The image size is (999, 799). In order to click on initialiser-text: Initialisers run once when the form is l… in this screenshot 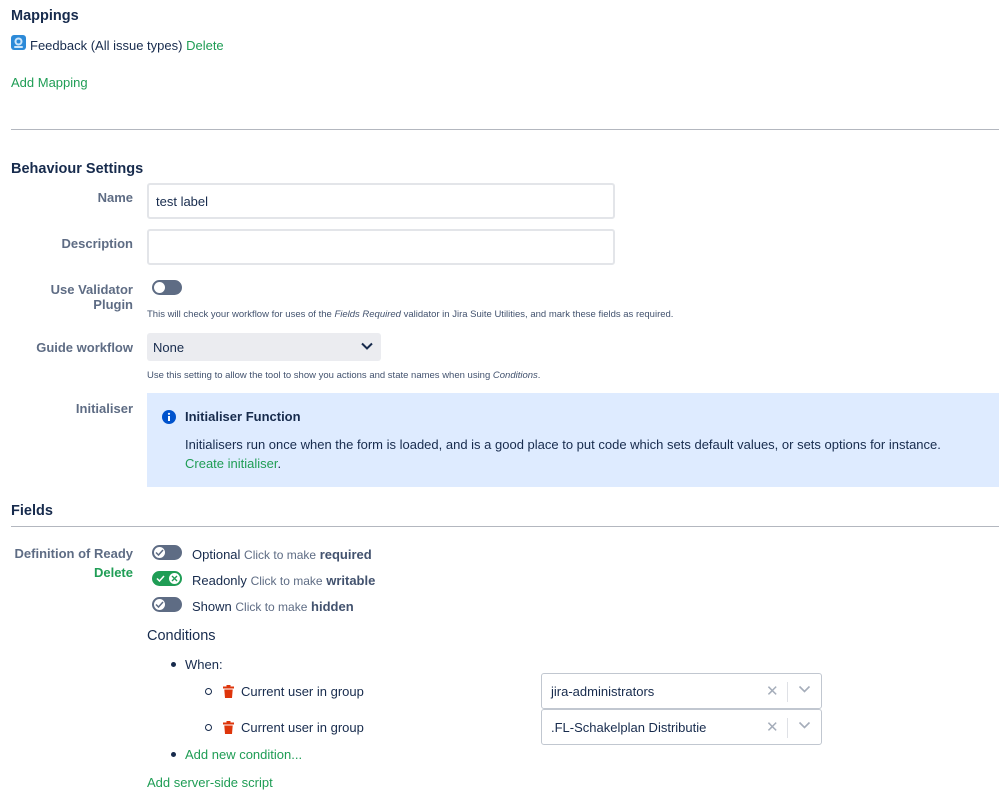, I will do `click(563, 444)`.